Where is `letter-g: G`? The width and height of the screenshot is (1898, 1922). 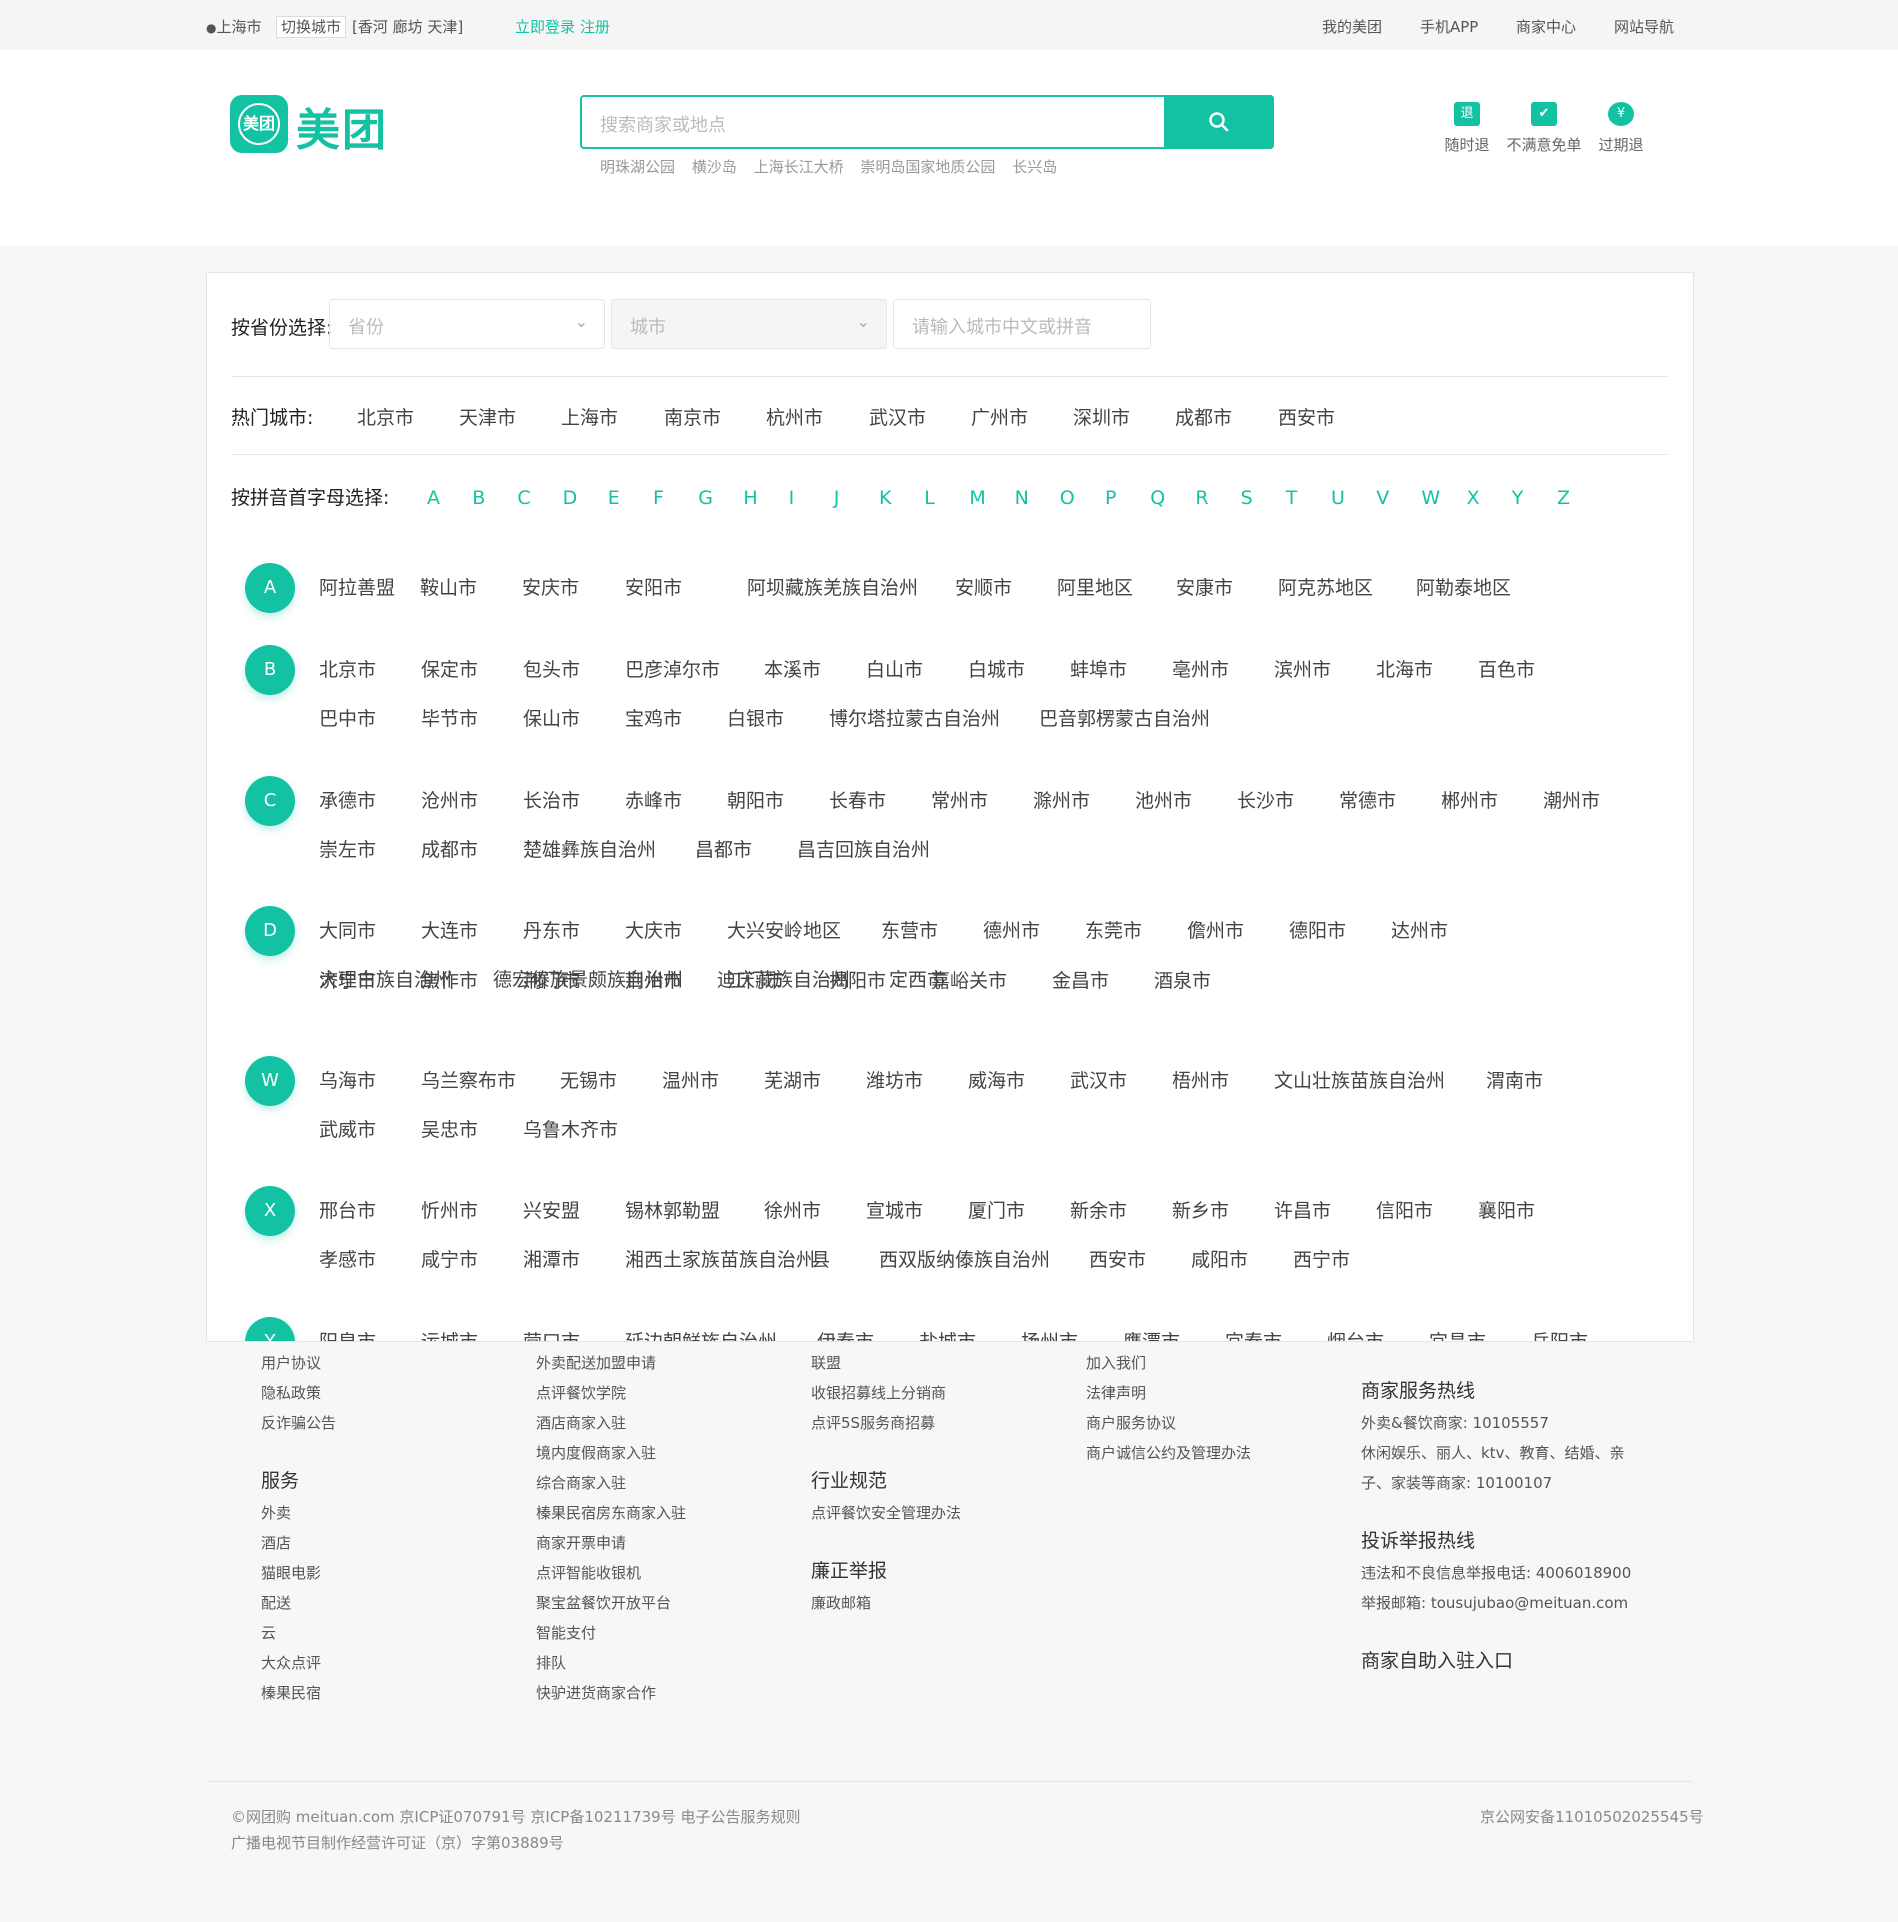
letter-g: G is located at coordinates (705, 498).